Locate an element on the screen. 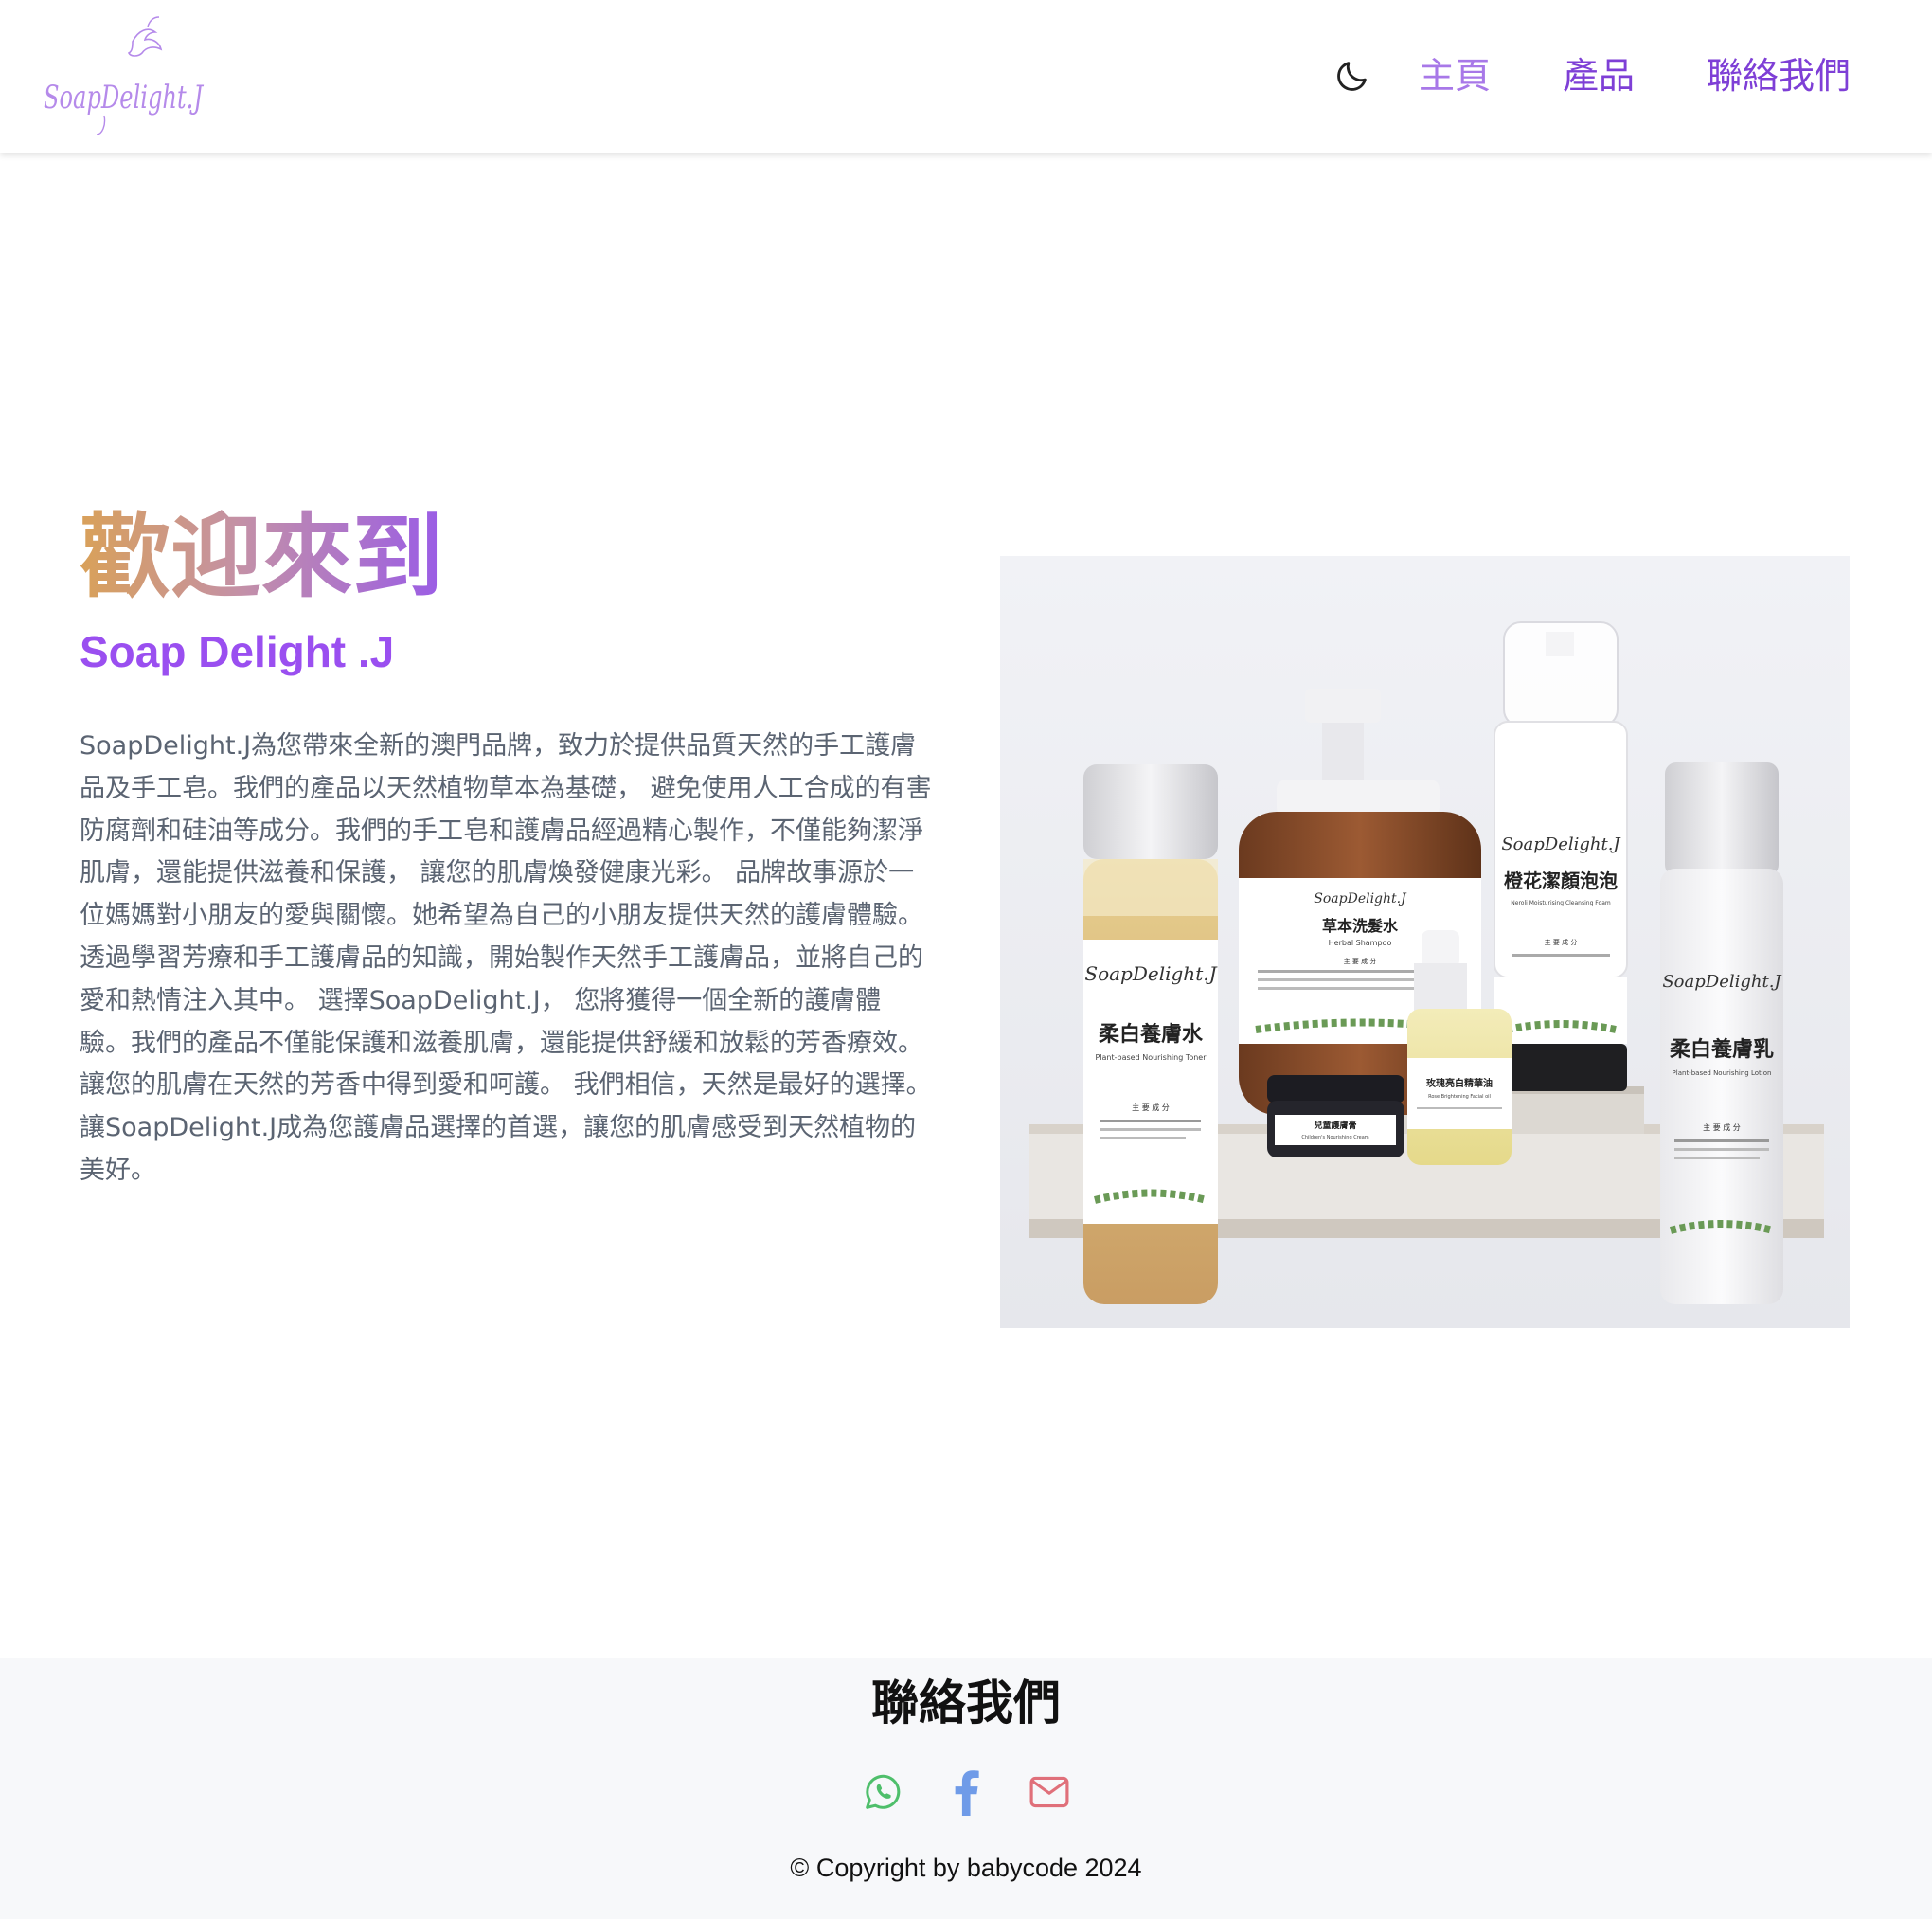 This screenshot has height=1919, width=1932. facebook-icon is located at coordinates (967, 1793).